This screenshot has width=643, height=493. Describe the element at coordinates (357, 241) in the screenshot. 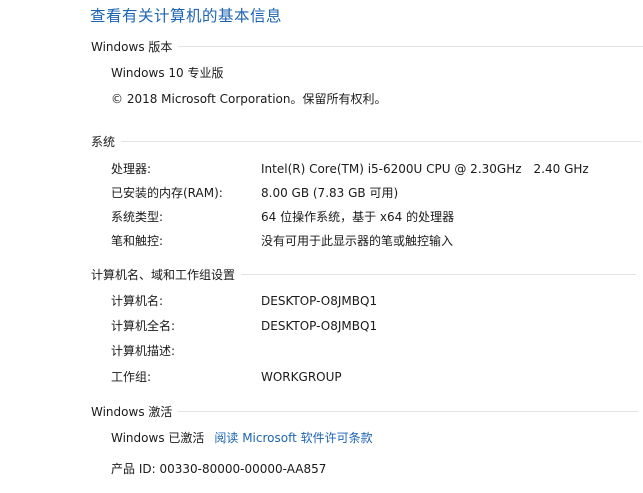

I see `pen-touch-value: 没有可用于此显示器的笔或触控输入` at that location.